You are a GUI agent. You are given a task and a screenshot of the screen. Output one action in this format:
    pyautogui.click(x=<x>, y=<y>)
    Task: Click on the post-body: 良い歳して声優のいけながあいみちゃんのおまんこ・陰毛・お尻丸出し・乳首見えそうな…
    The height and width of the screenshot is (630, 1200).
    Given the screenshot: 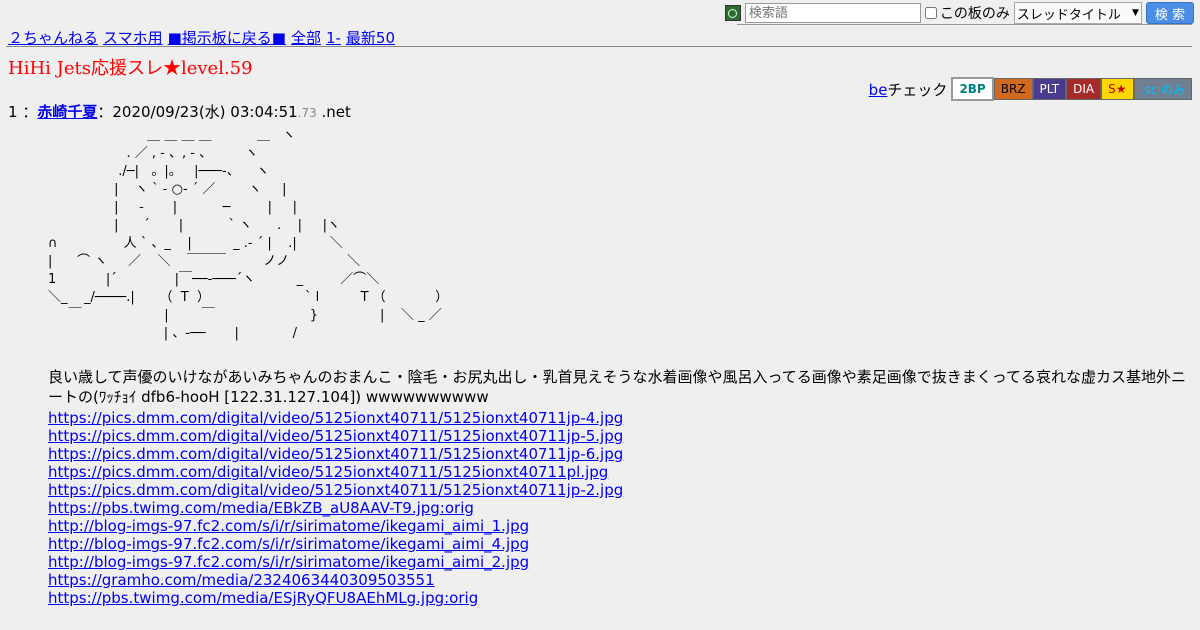 What is the action you would take?
    pyautogui.click(x=617, y=387)
    